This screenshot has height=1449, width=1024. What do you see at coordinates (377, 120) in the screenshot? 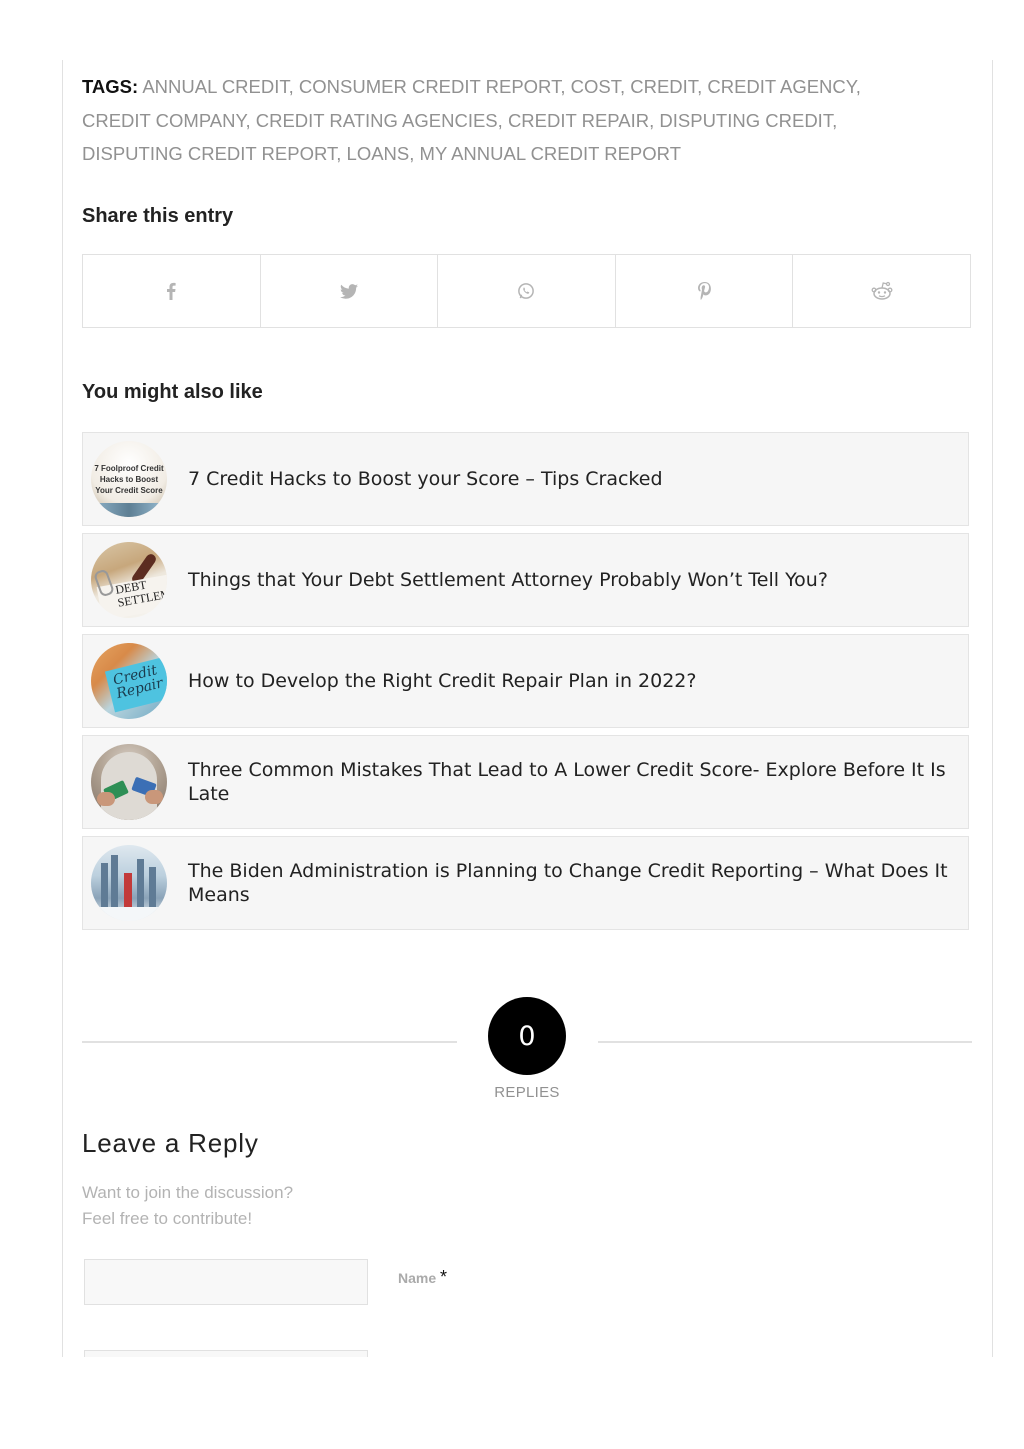
I see `tag-link: CREDIT RATING AGENCIES` at bounding box center [377, 120].